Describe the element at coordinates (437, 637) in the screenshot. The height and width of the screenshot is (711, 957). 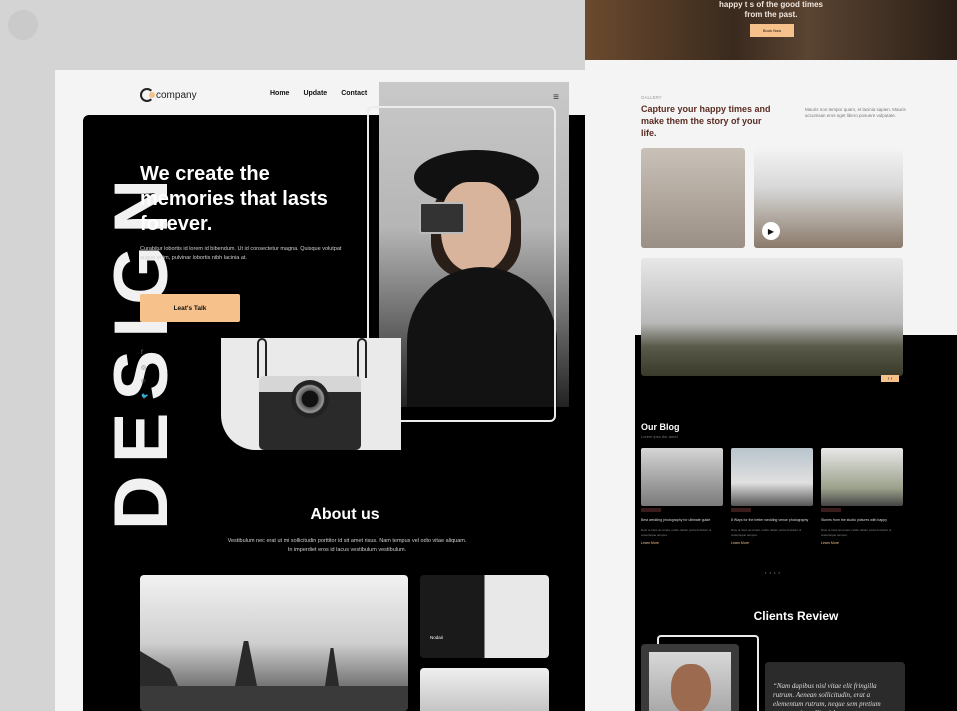
I see `model-photo-label: Nodari` at that location.